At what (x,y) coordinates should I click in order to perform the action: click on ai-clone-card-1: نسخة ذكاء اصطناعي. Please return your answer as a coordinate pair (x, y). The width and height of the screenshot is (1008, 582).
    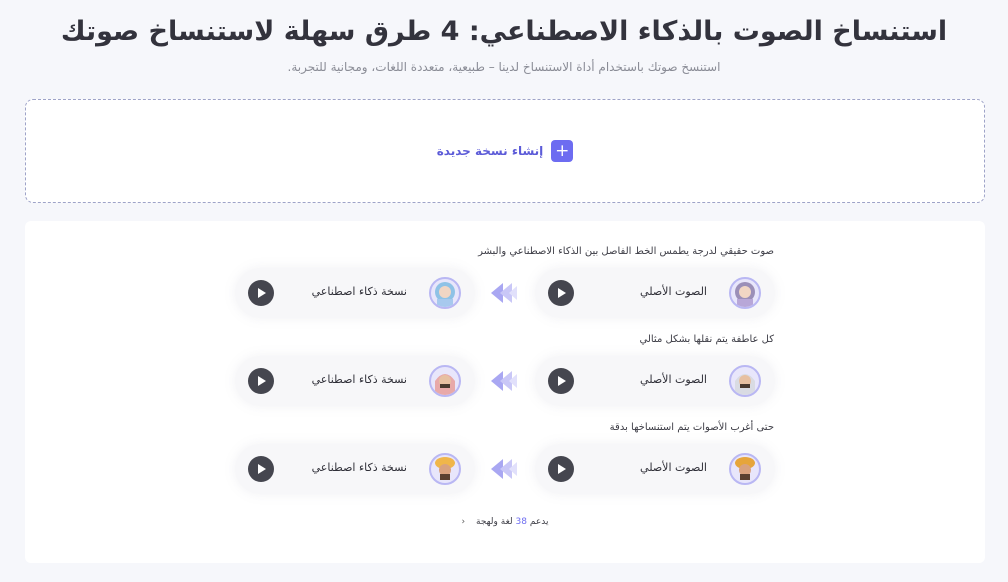
    Looking at the image, I should click on (355, 293).